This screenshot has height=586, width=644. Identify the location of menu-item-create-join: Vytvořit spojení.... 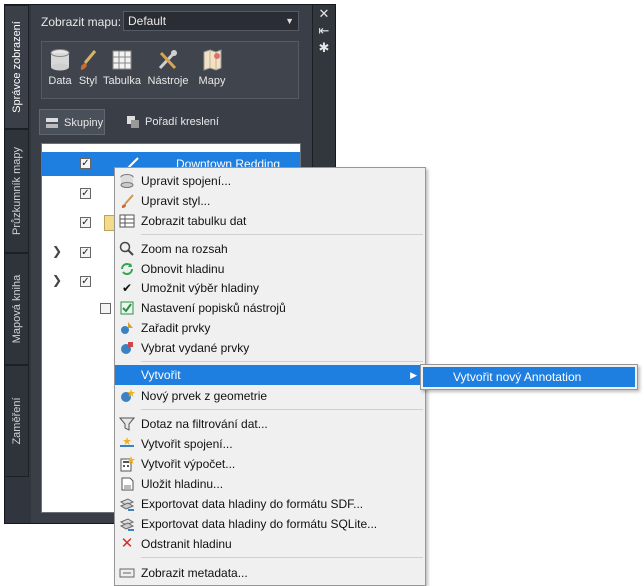
(270, 444).